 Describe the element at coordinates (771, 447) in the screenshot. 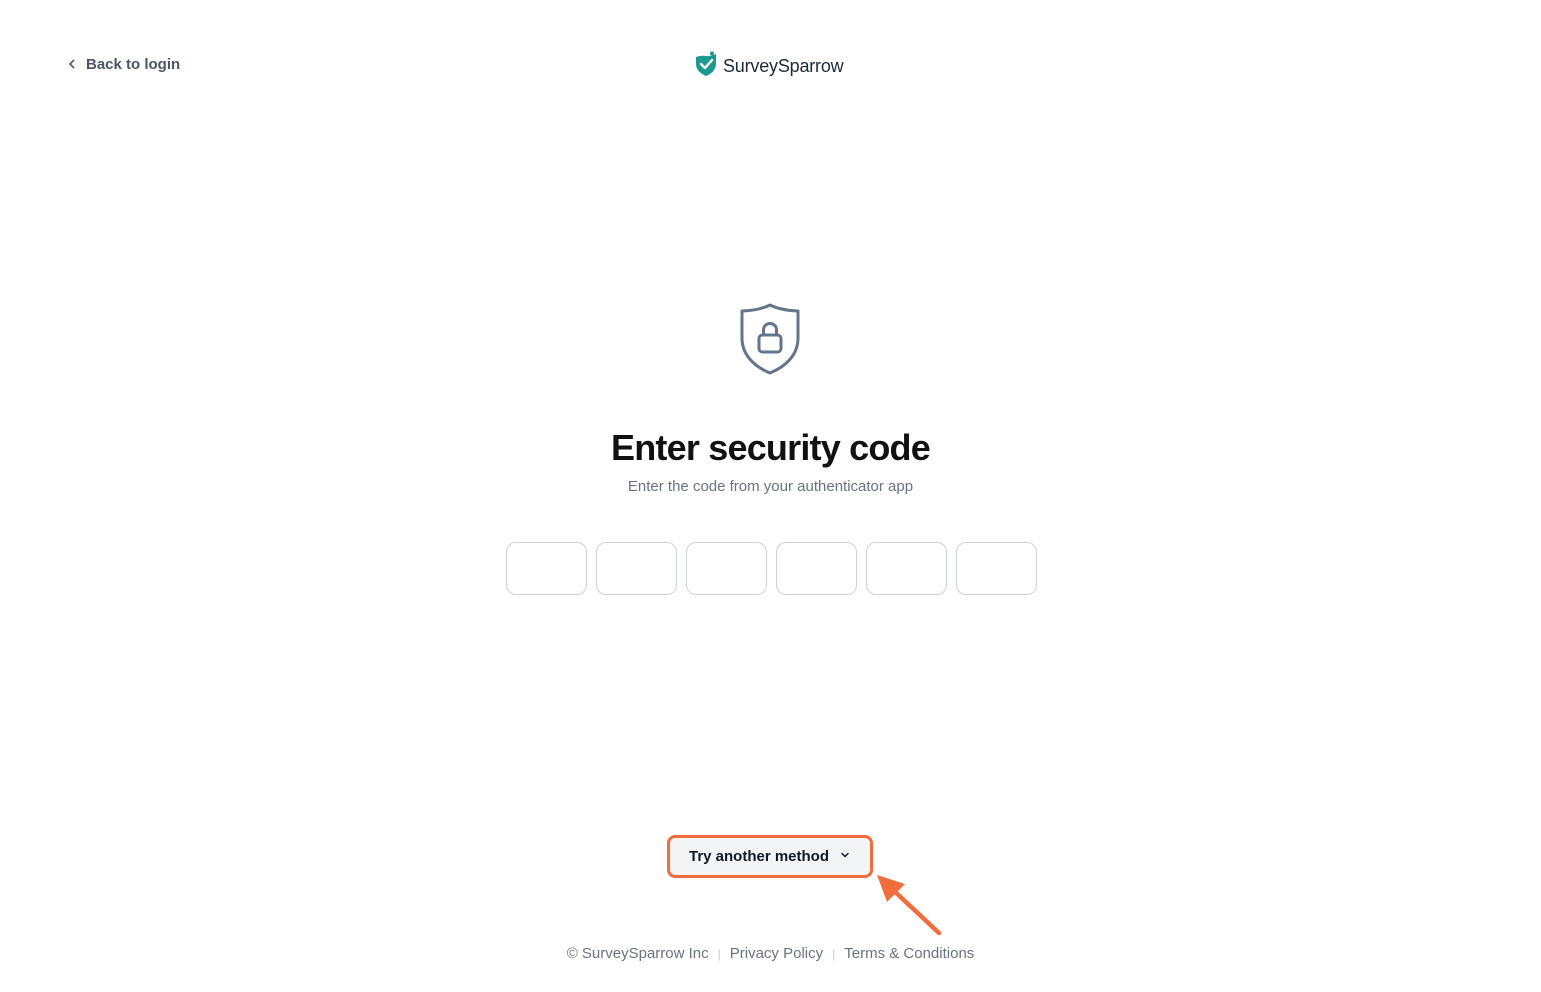

I see `page-title: Enter security code` at that location.